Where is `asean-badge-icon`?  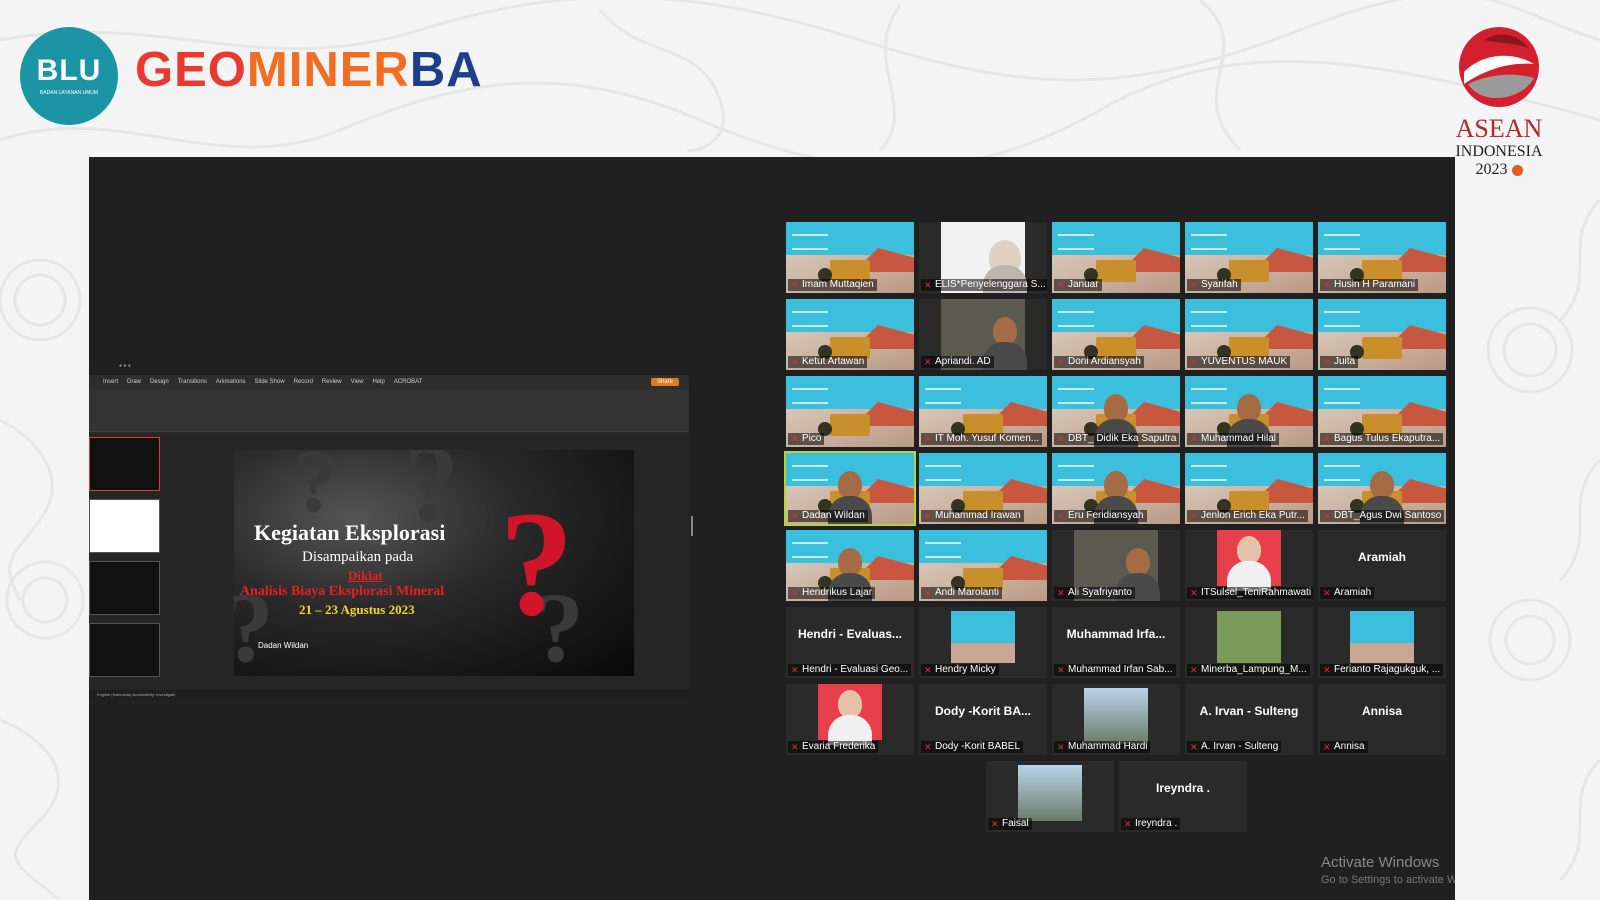
asean-badge-icon is located at coordinates (1517, 170).